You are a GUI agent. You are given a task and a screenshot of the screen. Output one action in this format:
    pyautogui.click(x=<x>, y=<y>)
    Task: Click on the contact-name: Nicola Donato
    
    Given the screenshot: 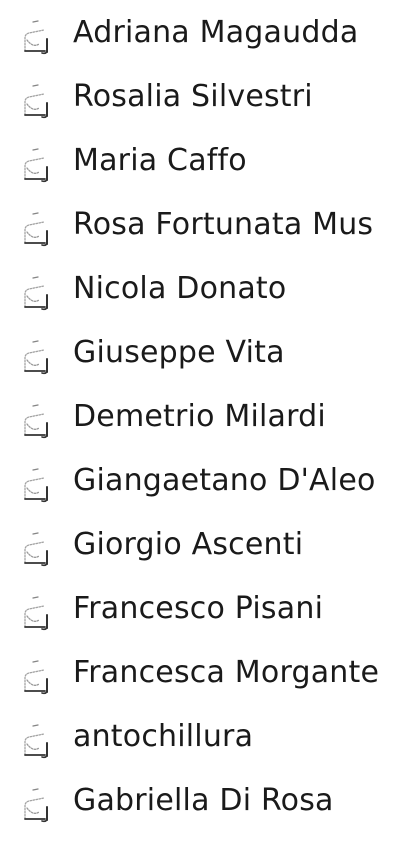 What is the action you would take?
    pyautogui.click(x=180, y=288)
    